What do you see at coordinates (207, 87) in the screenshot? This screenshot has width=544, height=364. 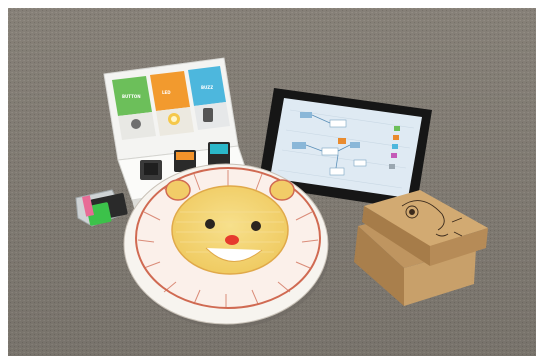 I see `svg-text: BUZZ` at bounding box center [207, 87].